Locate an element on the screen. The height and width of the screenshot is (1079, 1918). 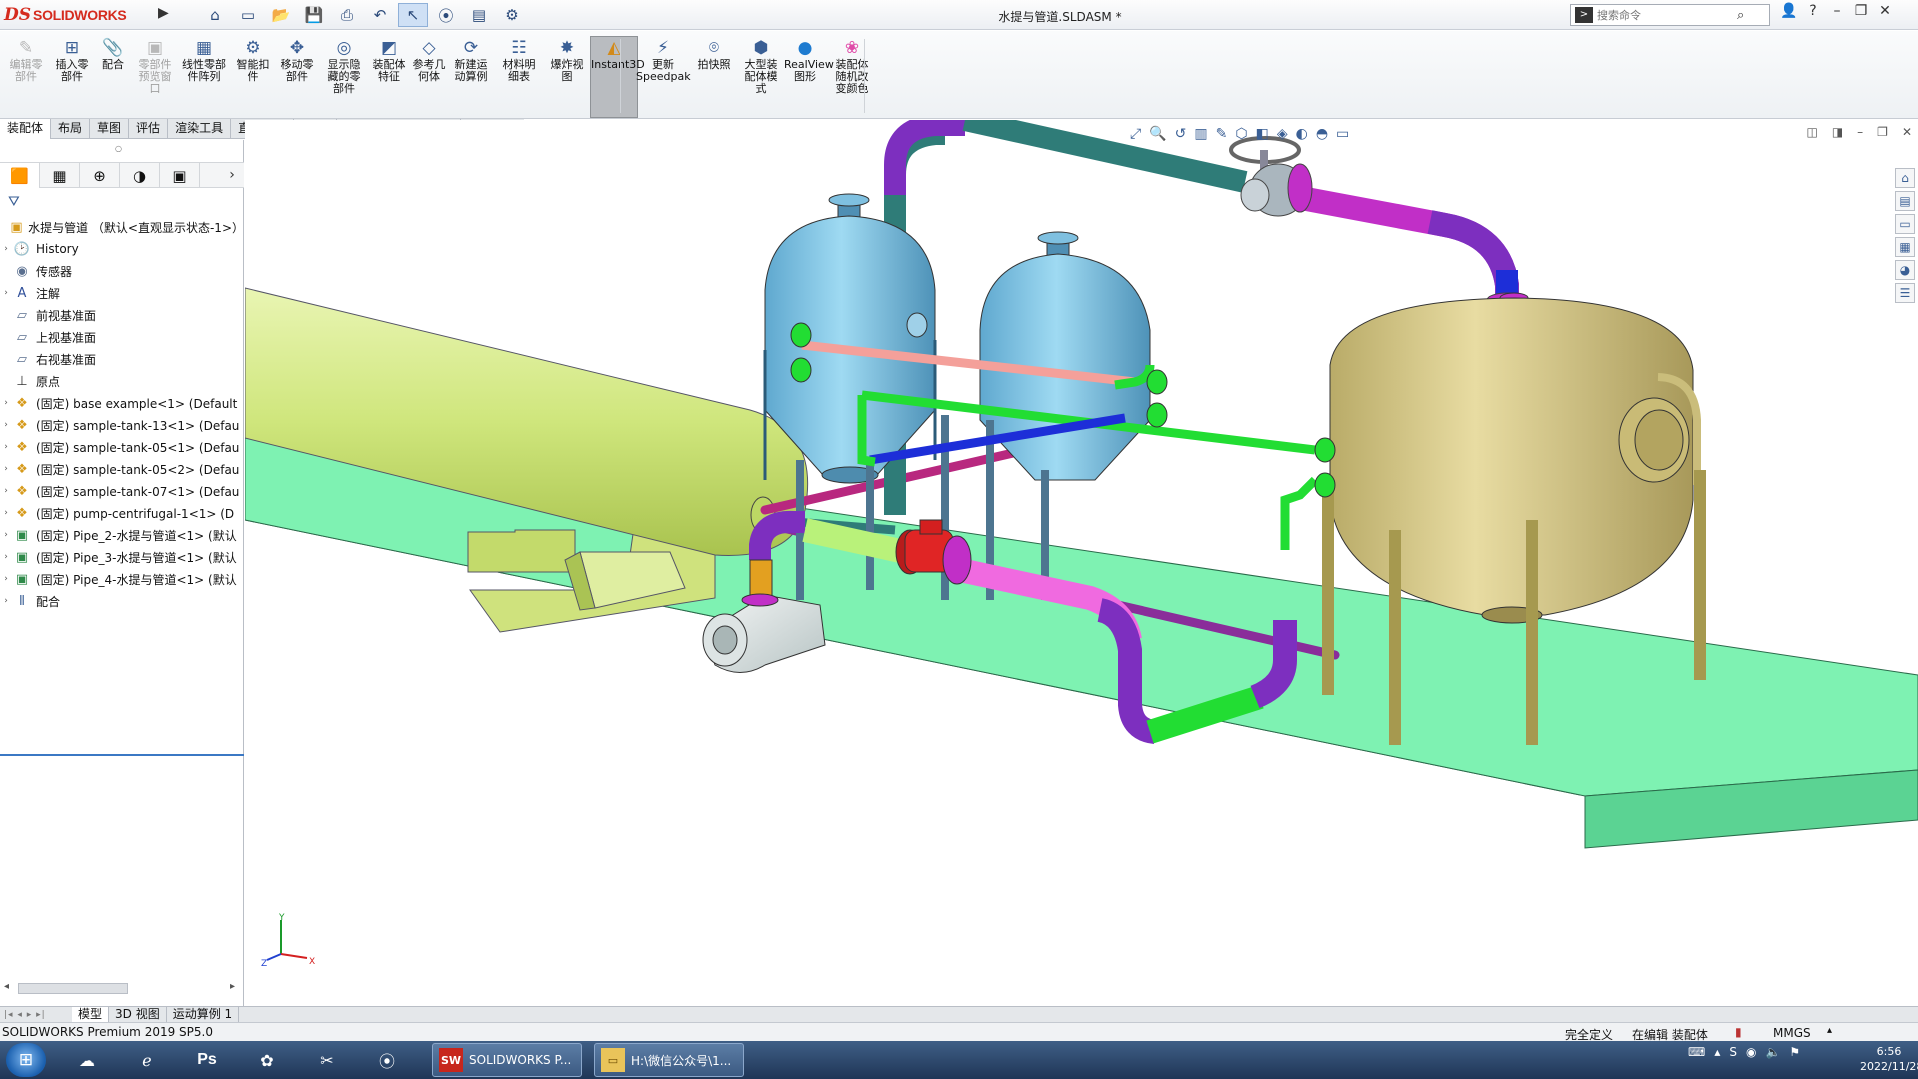
tool-smart-fastener: ⚙ 智能扣 件 is located at coordinates (253, 77).